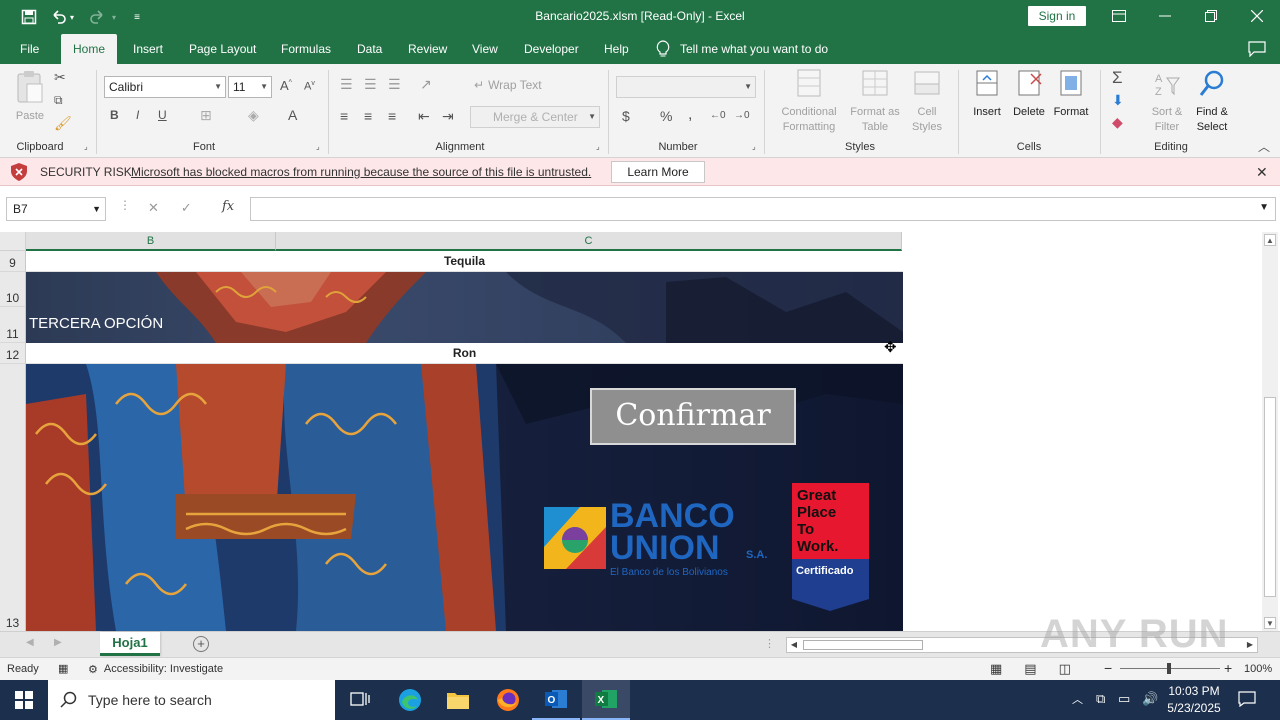  Describe the element at coordinates (1228, 668) in the screenshot. I see `zoom-in-icon: +` at that location.